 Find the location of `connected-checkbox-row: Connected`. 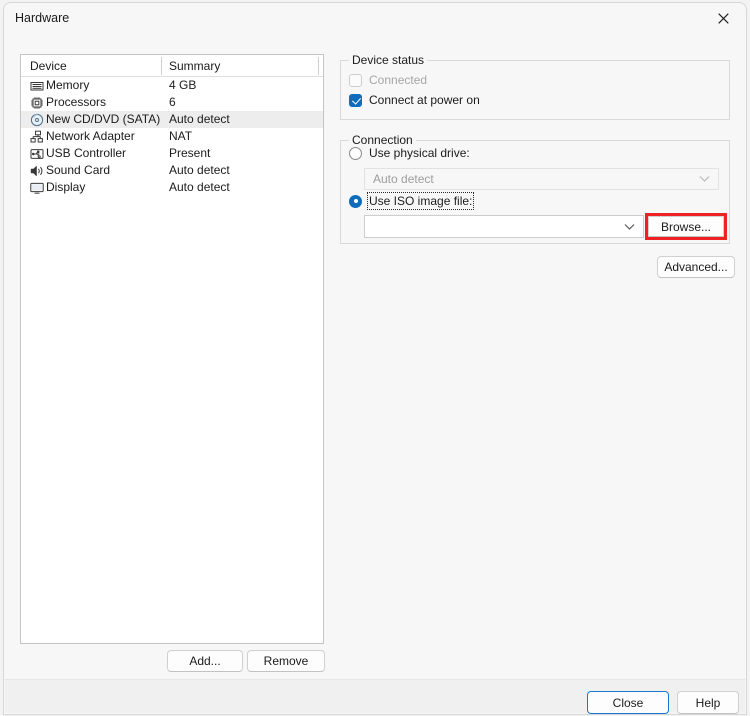

connected-checkbox-row: Connected is located at coordinates (388, 80).